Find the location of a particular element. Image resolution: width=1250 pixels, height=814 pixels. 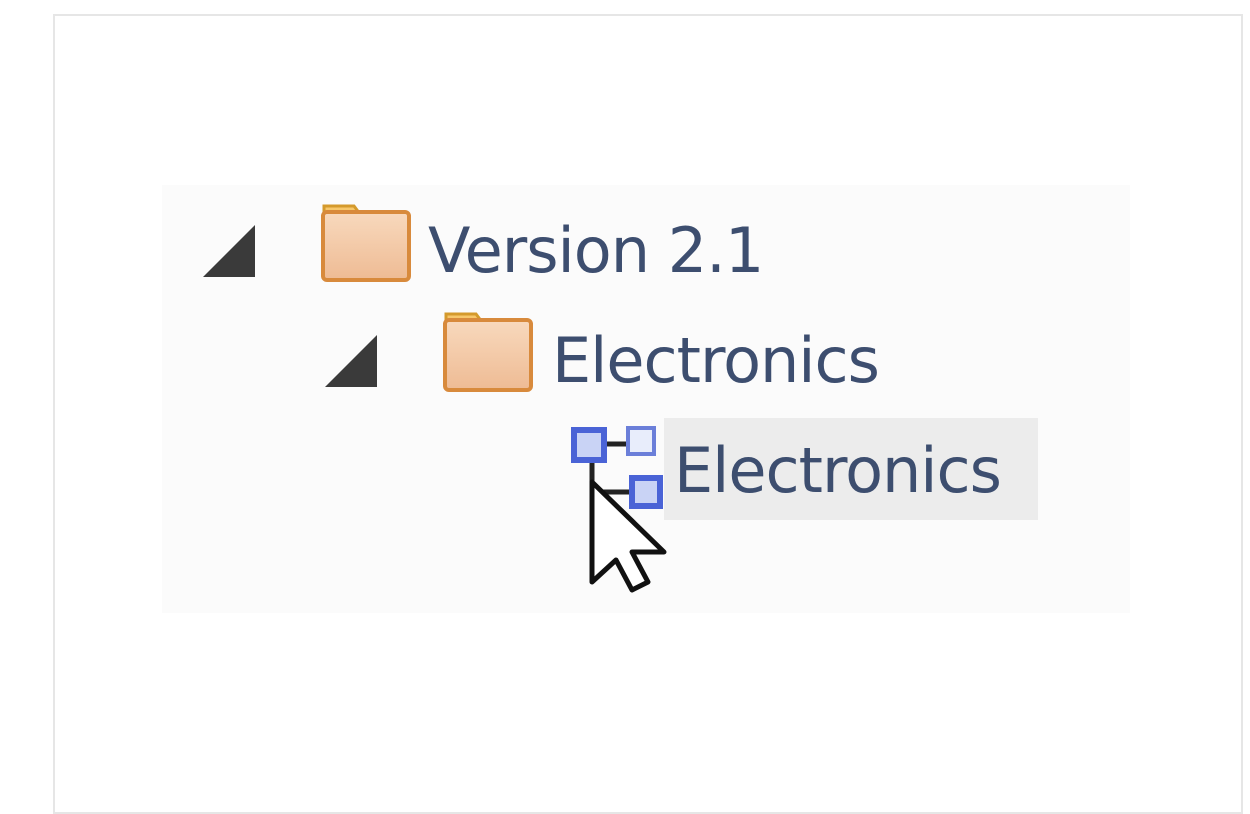

tree-node-label: Version 2.1 is located at coordinates (596, 250).